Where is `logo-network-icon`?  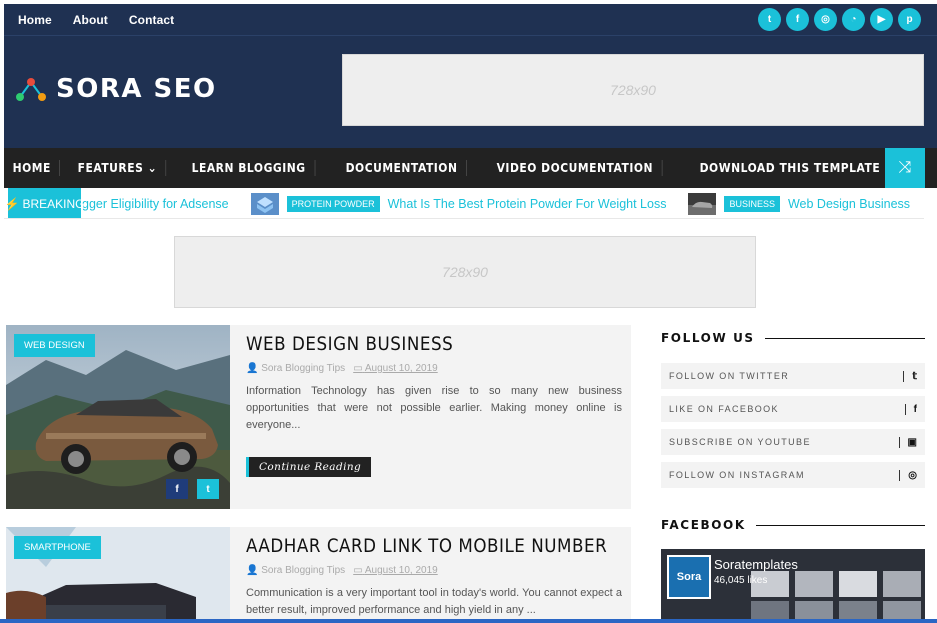
logo-network-icon is located at coordinates (31, 89).